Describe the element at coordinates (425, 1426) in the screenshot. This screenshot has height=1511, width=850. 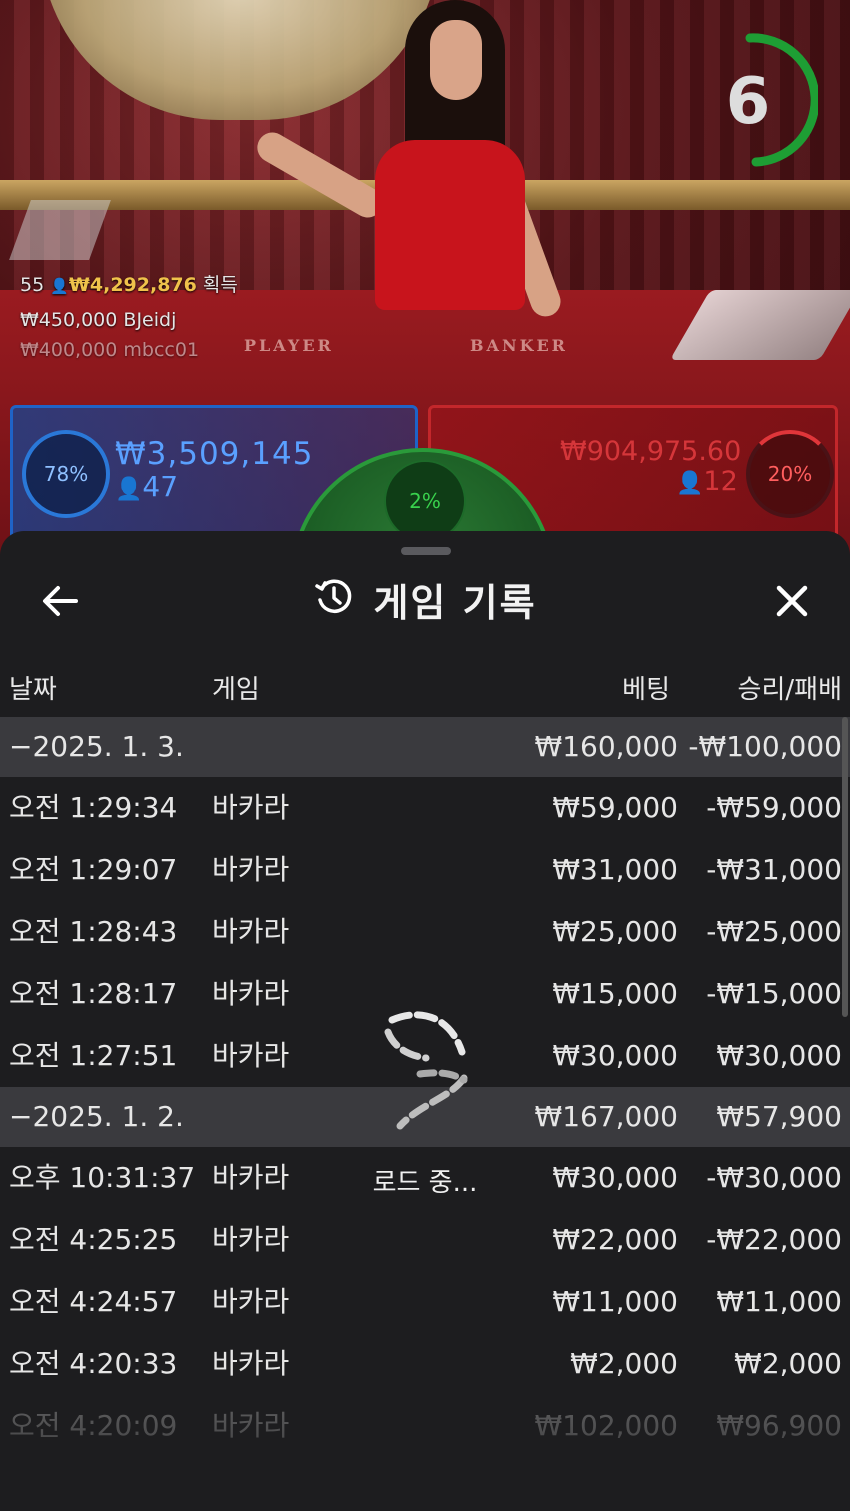
I see `table-row: 오전 4:20:09 바카라 ₩102,000 ₩96,900` at that location.